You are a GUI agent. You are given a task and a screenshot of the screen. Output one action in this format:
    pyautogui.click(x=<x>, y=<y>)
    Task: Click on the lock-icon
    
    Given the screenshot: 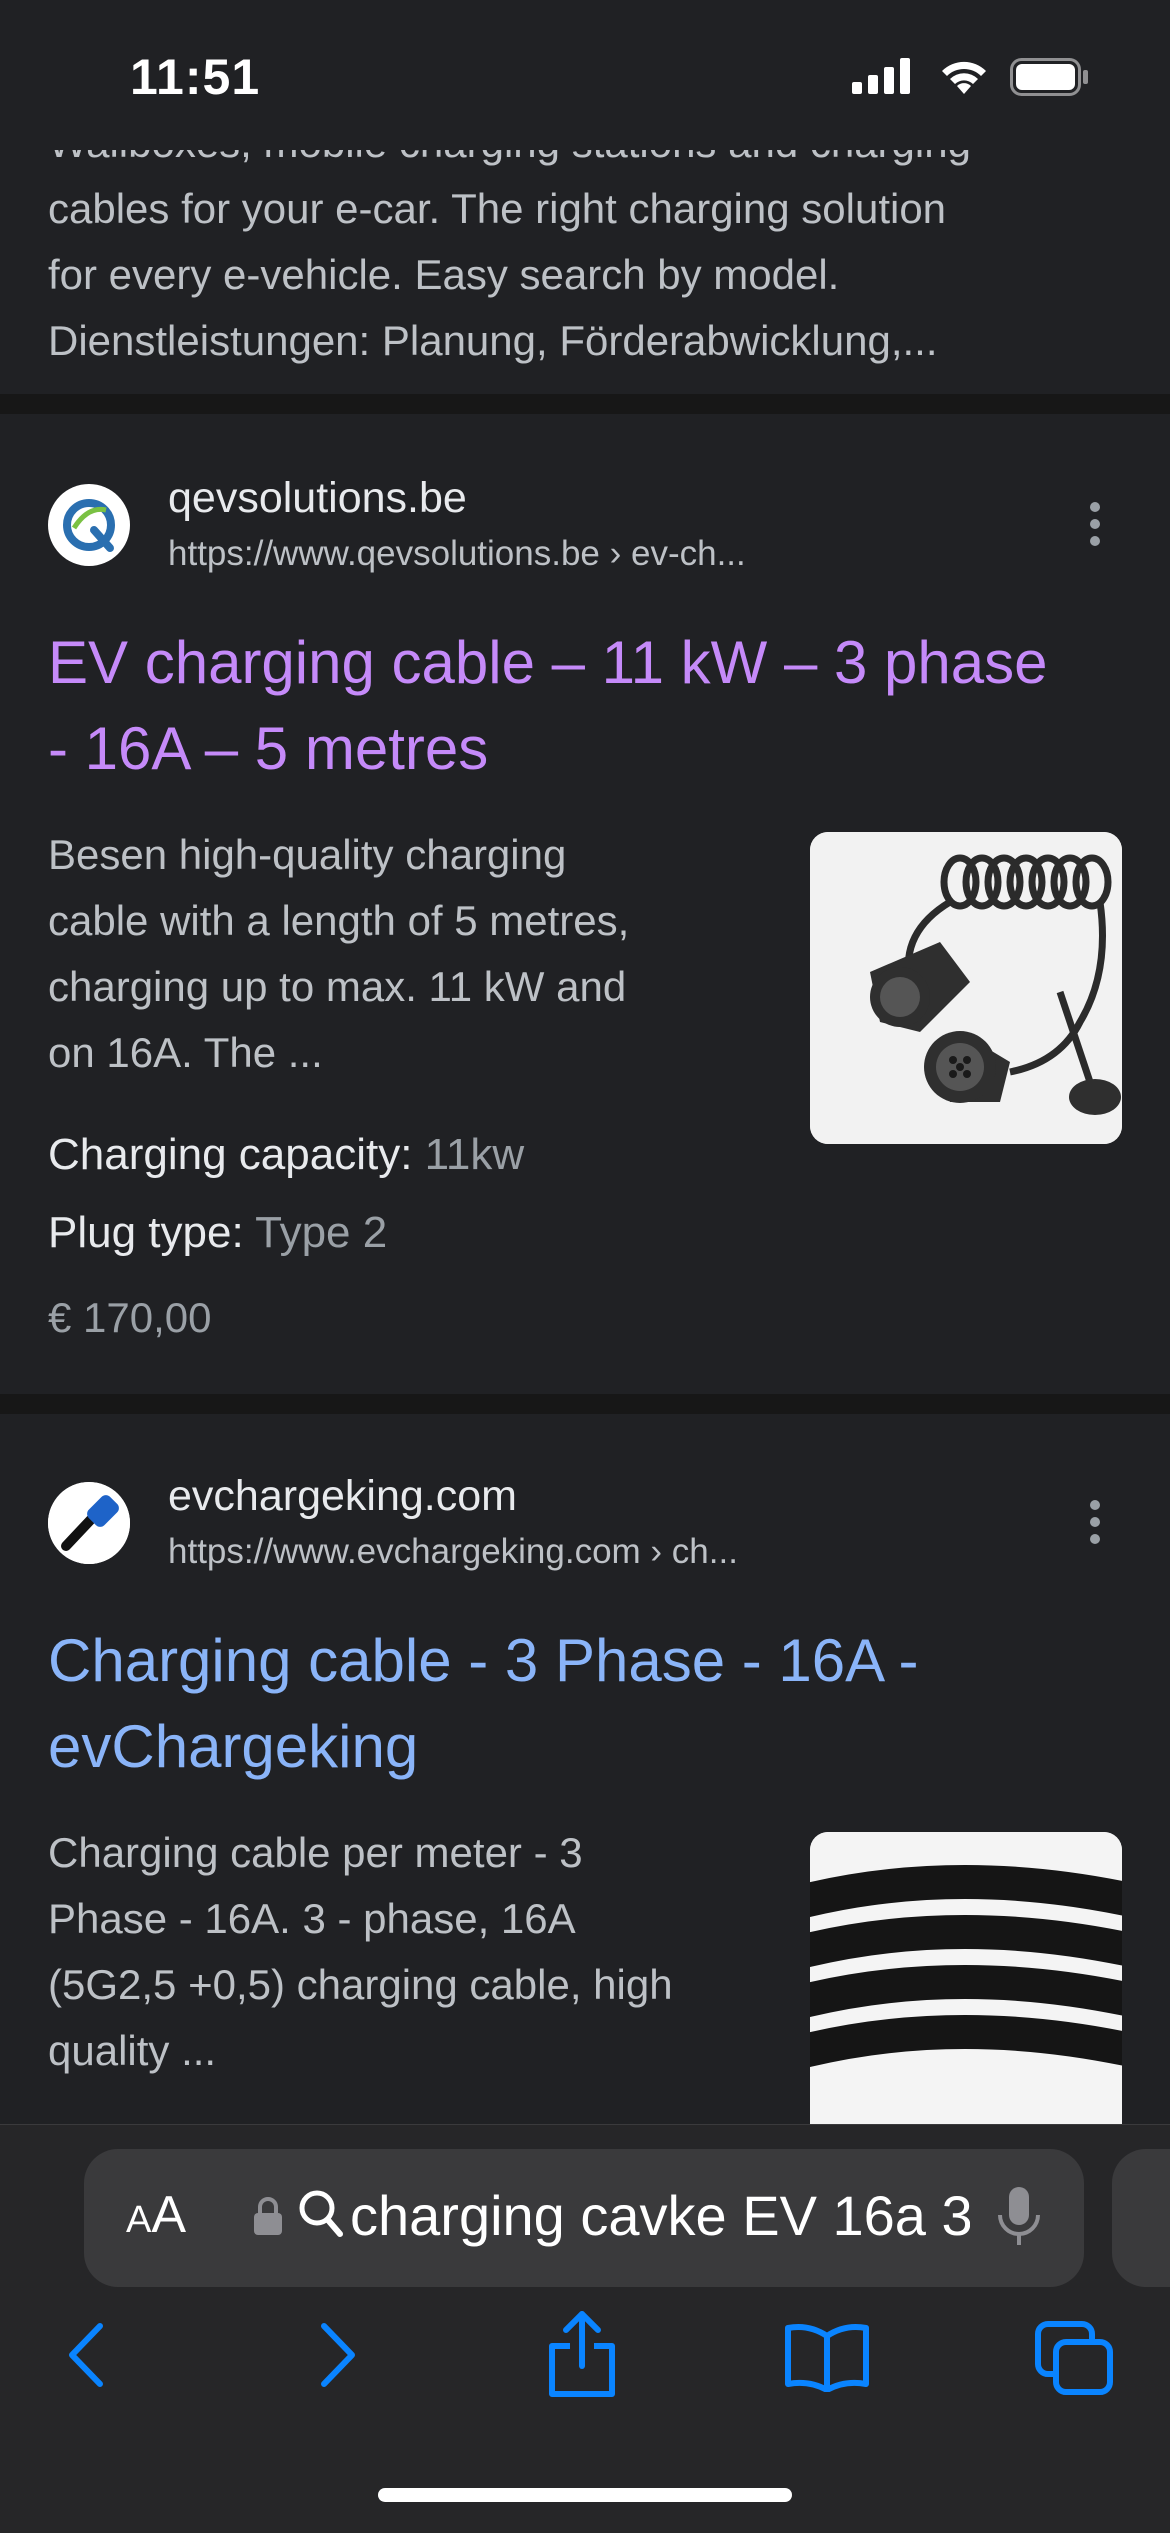 What is the action you would take?
    pyautogui.click(x=268, y=2216)
    